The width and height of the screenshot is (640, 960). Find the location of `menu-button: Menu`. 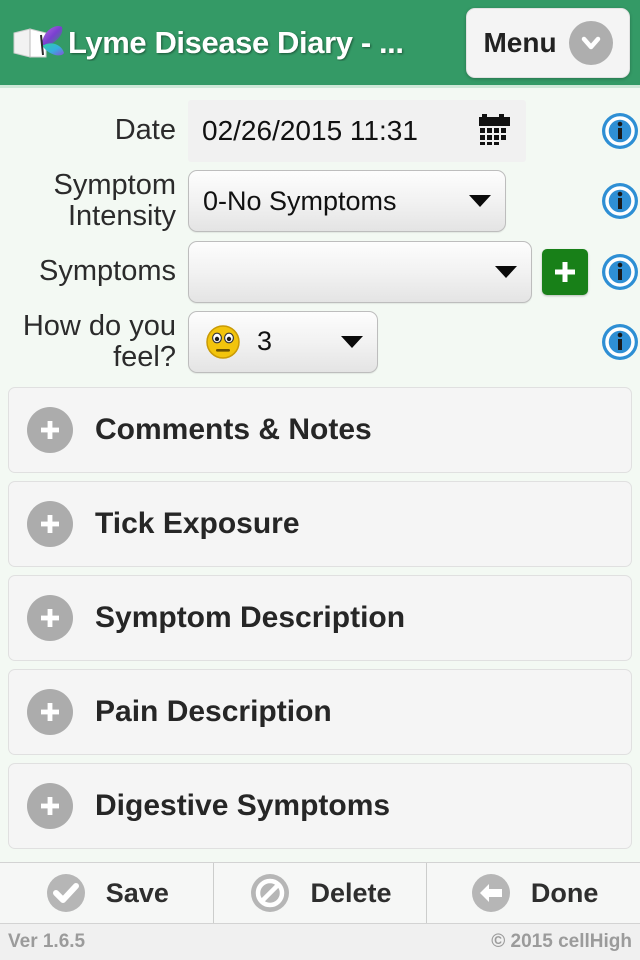

menu-button: Menu is located at coordinates (548, 42).